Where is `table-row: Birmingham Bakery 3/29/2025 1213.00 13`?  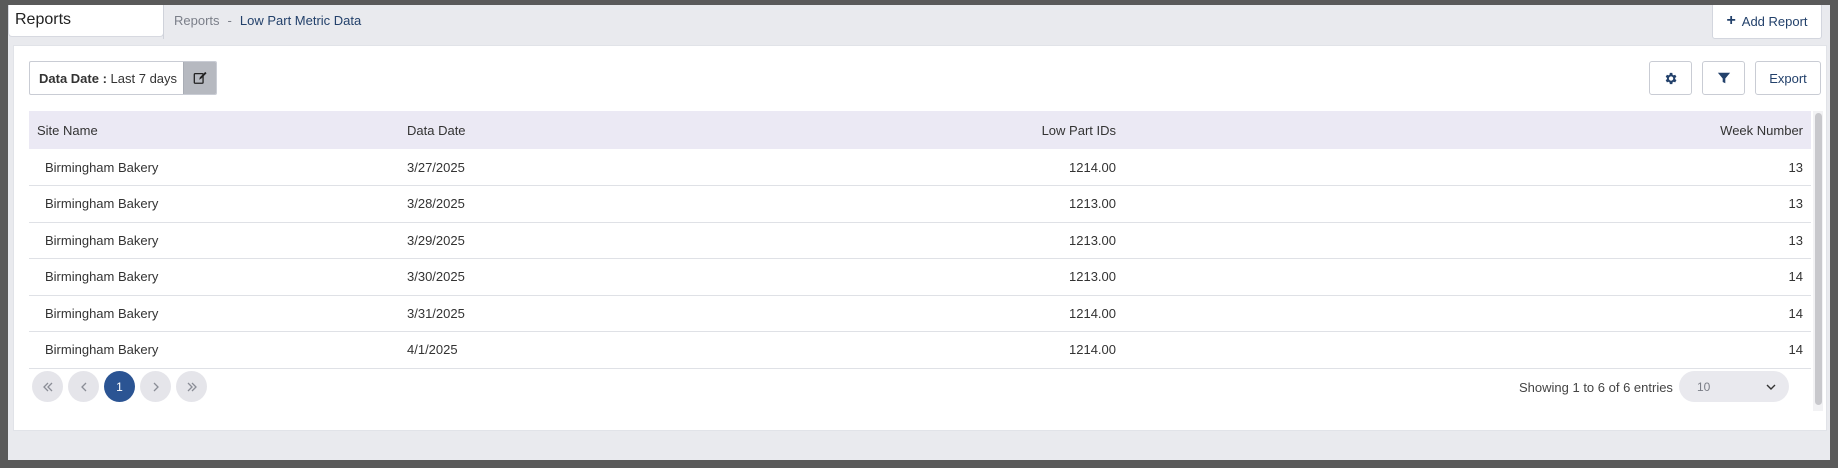
table-row: Birmingham Bakery 3/29/2025 1213.00 13 is located at coordinates (920, 240).